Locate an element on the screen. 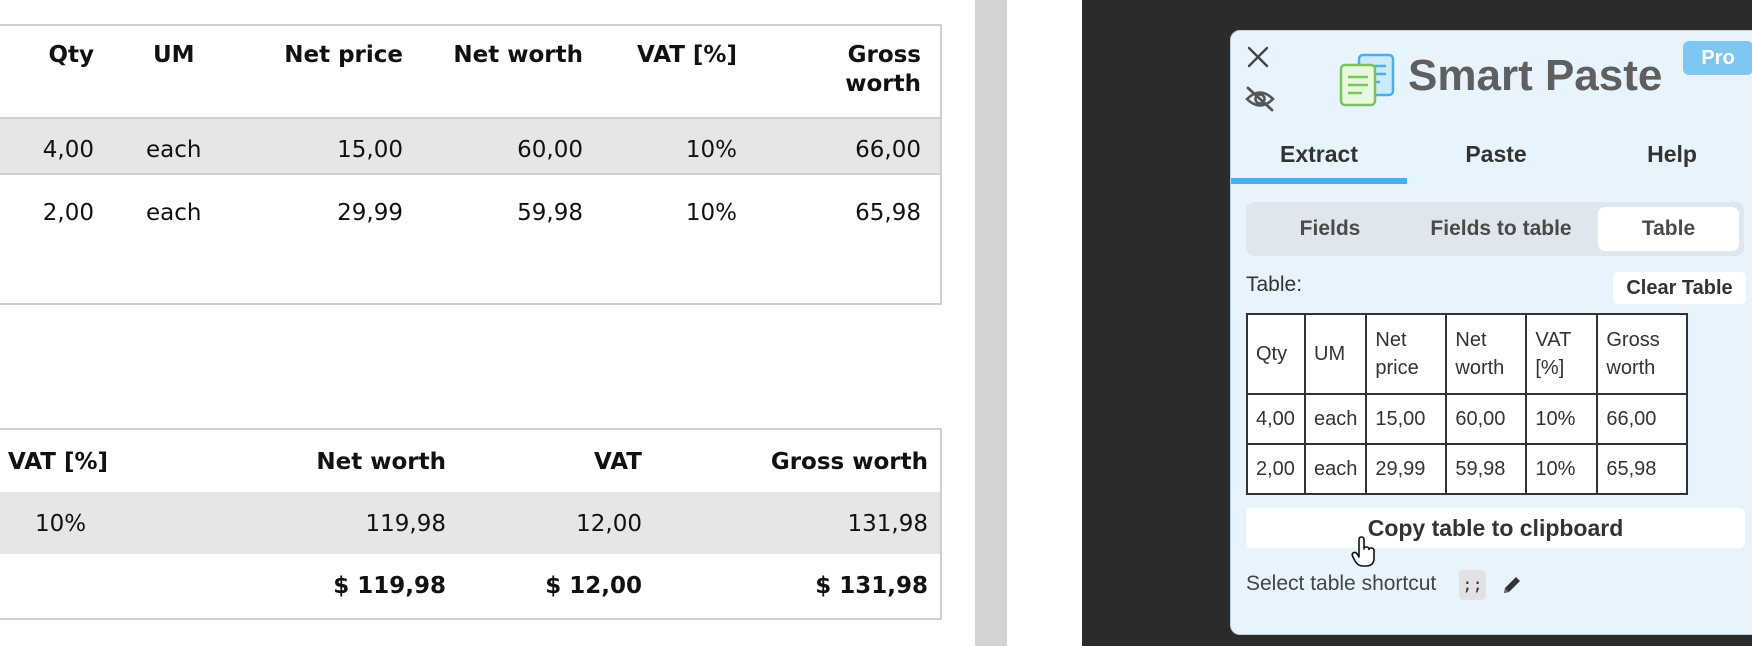 This screenshot has width=1752, height=646. smart-paste-logo is located at coordinates (1368, 82).